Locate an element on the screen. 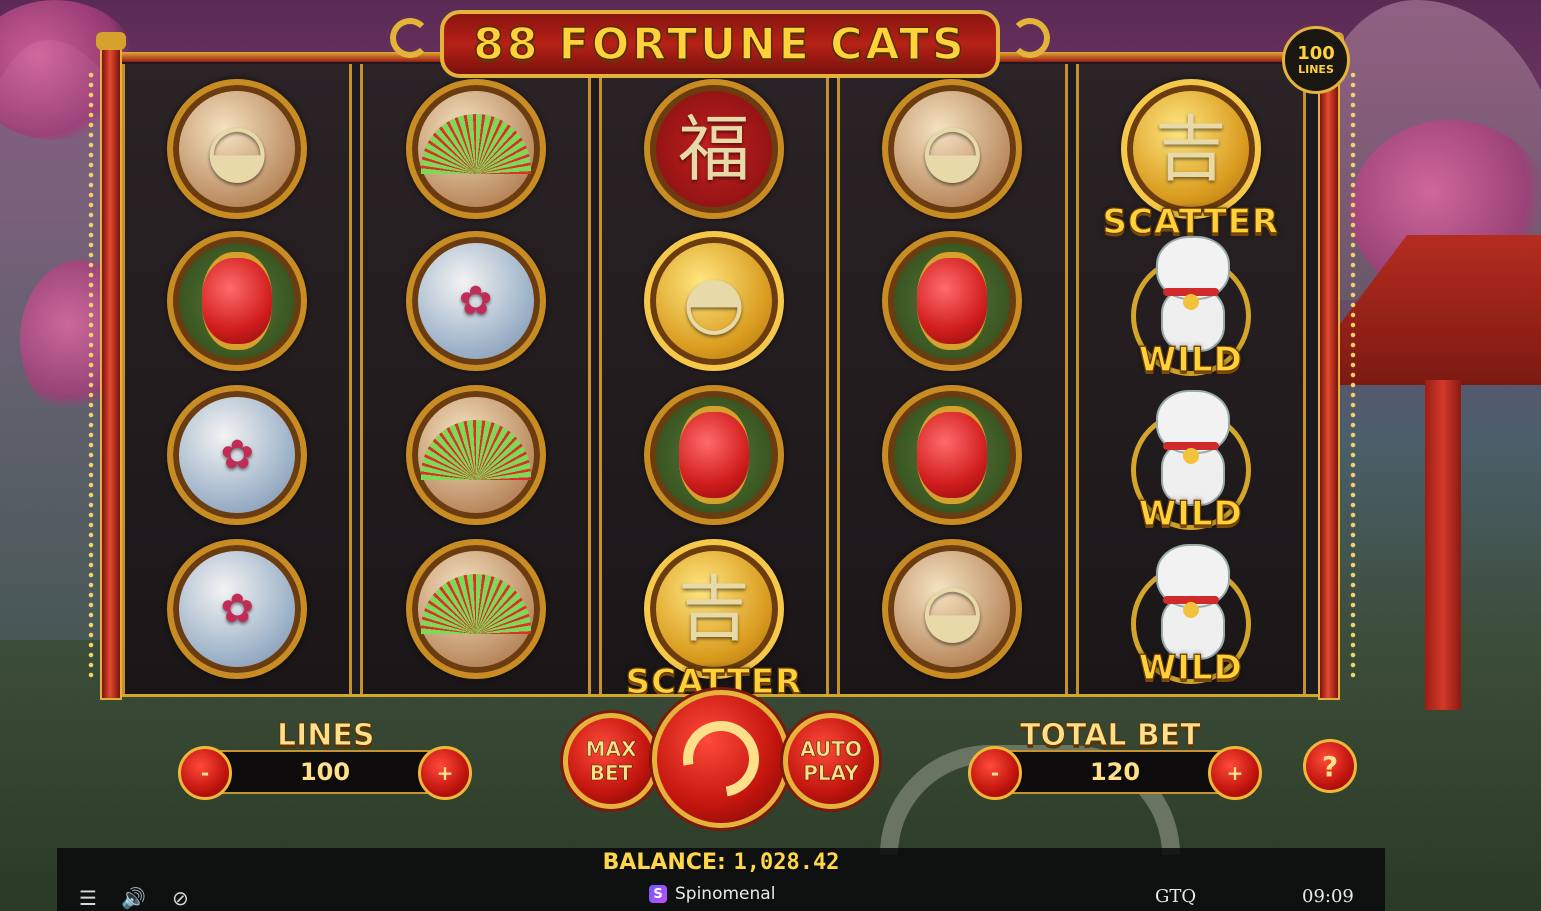 Image resolution: width=1541 pixels, height=911 pixels. auto-play-button: AUTO PLAY is located at coordinates (831, 761).